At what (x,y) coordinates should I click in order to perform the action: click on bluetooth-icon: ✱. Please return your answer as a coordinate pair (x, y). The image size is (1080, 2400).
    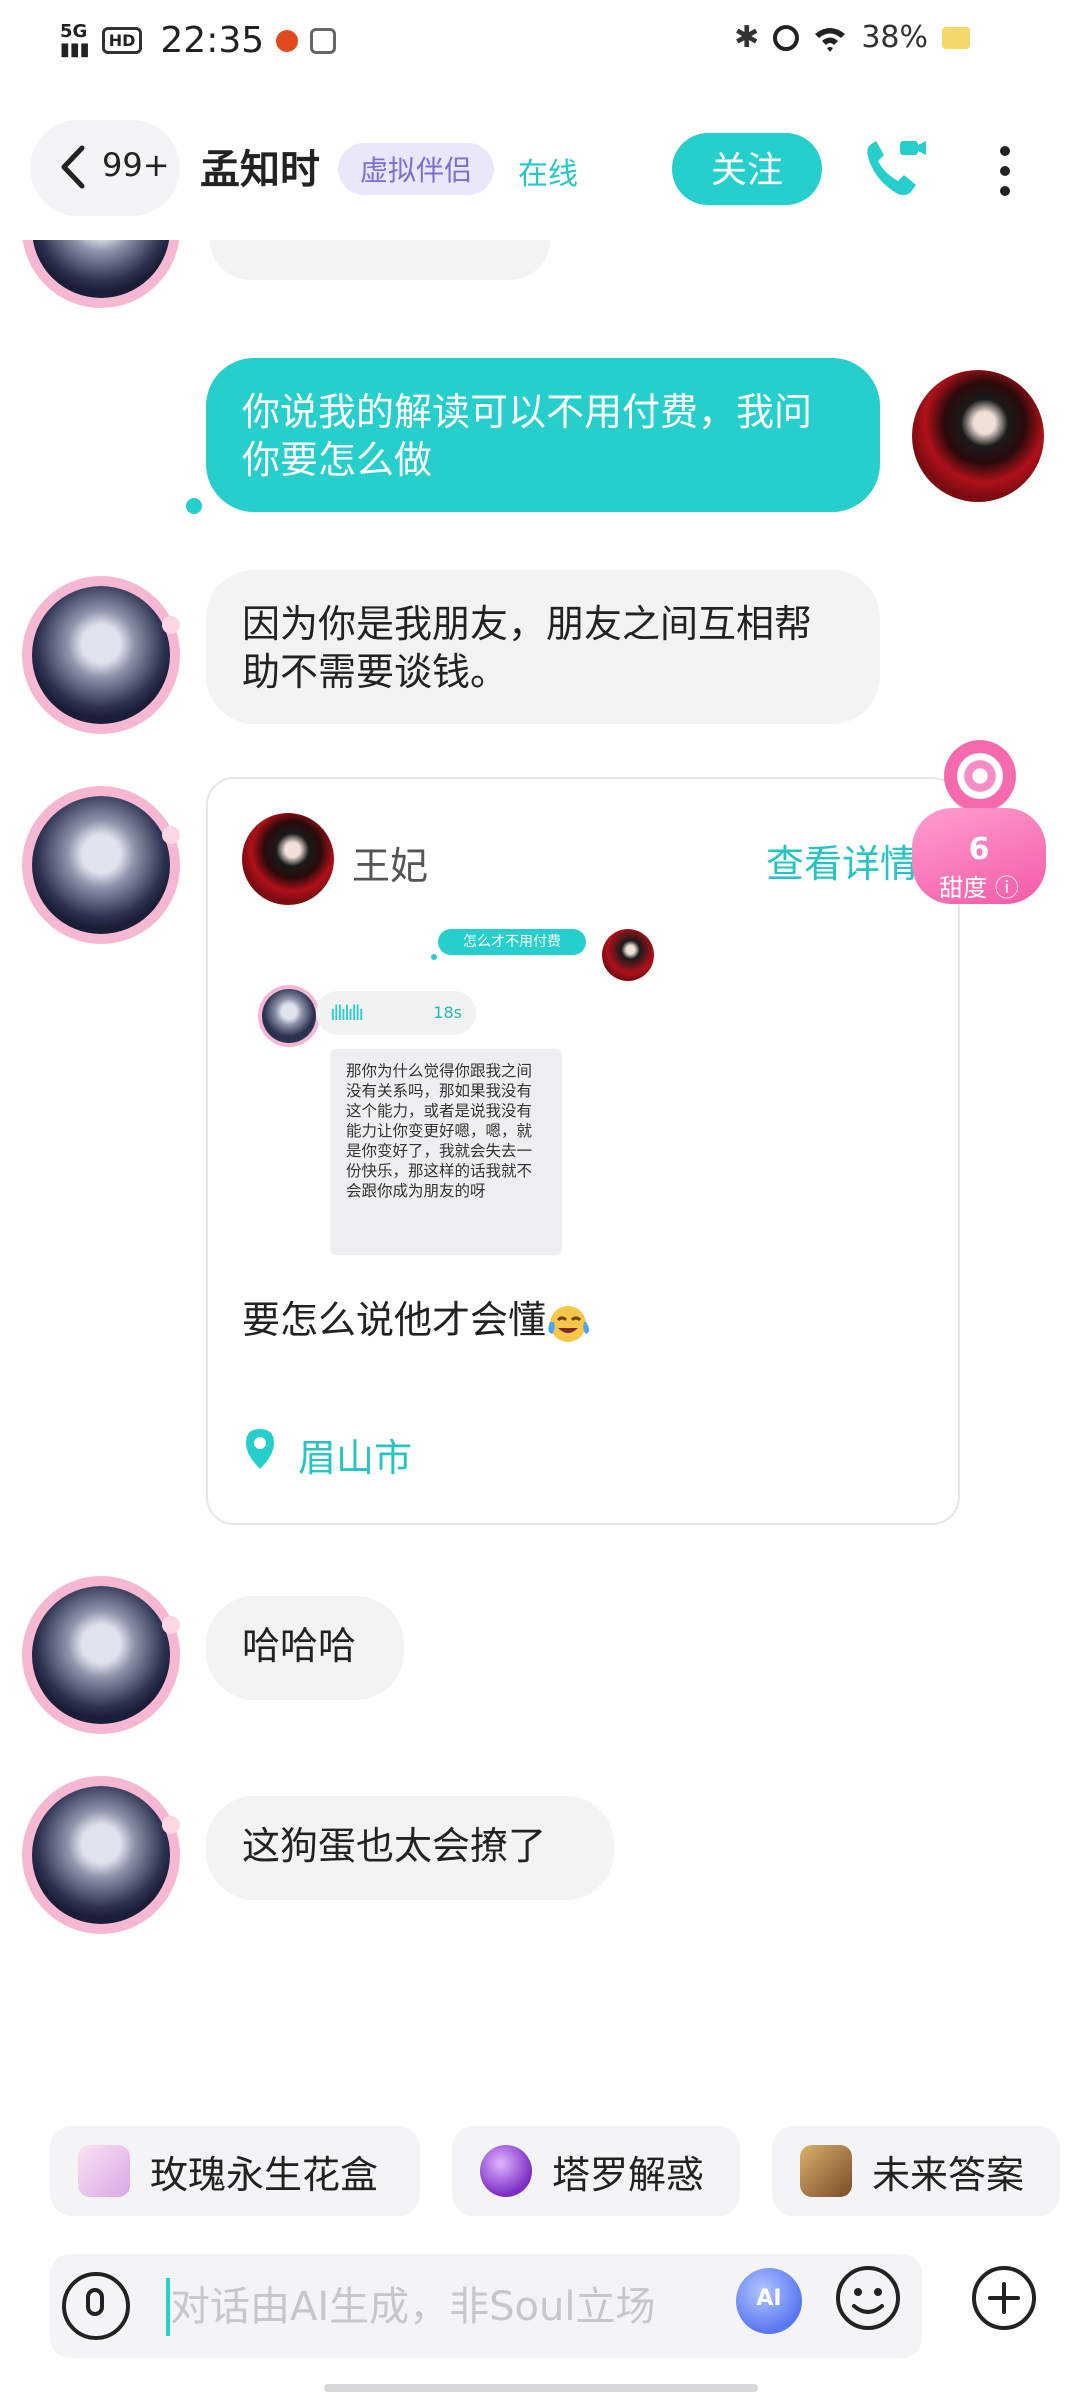
    Looking at the image, I should click on (747, 37).